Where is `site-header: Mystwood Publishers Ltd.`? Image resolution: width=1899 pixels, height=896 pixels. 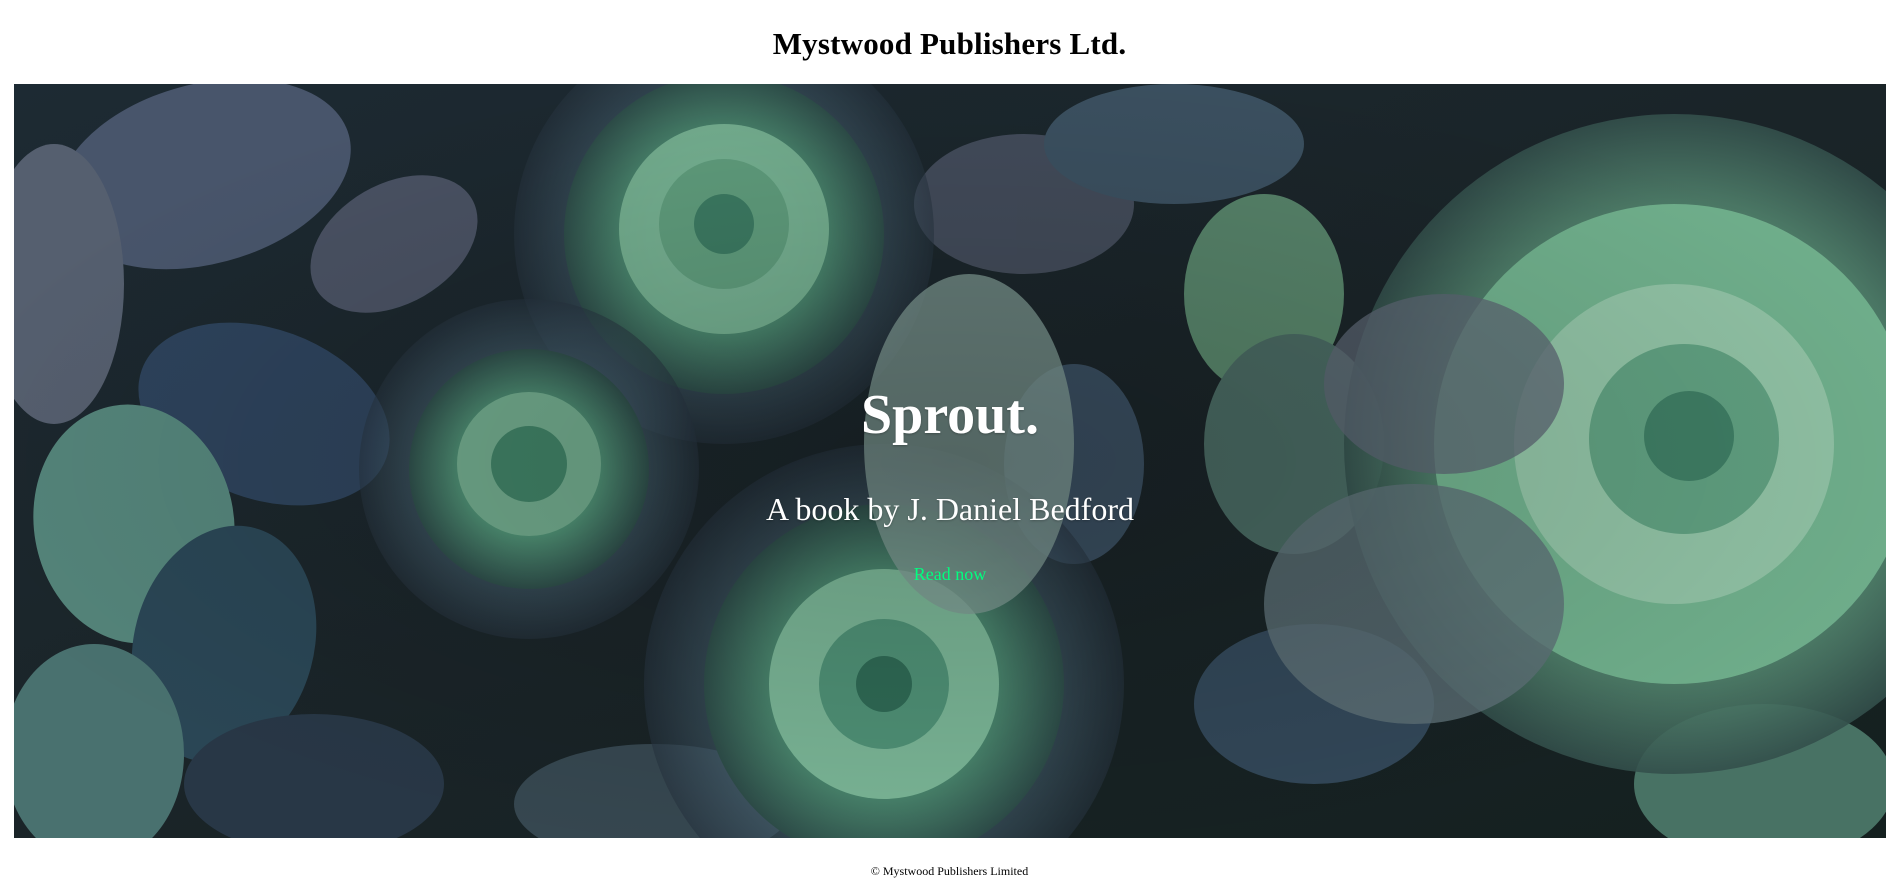
site-header: Mystwood Publishers Ltd. is located at coordinates (949, 42).